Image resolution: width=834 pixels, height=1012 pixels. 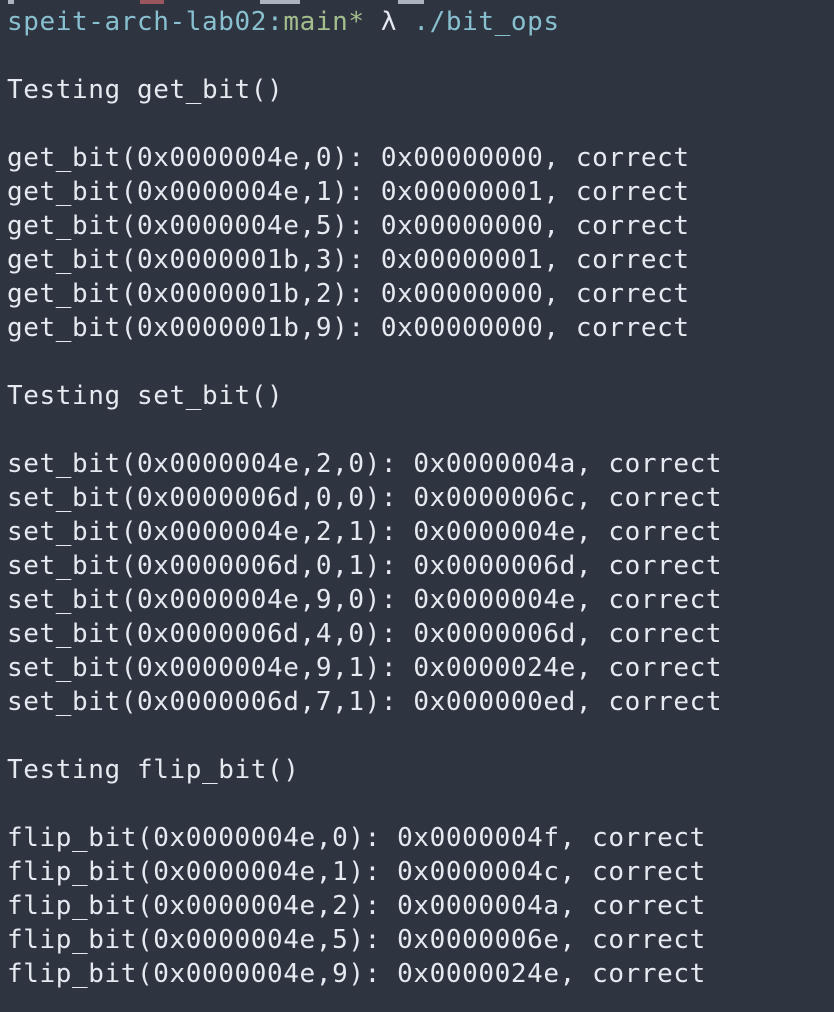 I want to click on prompt-hostname: speit-arch-lab02, so click(x=137, y=22).